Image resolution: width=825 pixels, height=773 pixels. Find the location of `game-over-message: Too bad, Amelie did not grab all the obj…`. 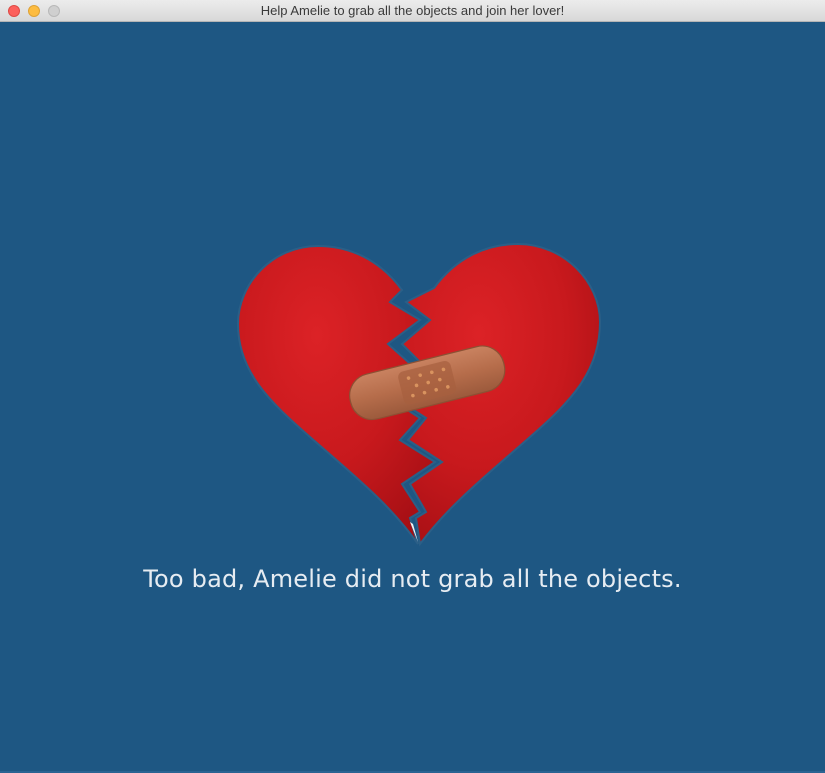

game-over-message: Too bad, Amelie did not grab all the obj… is located at coordinates (412, 579).